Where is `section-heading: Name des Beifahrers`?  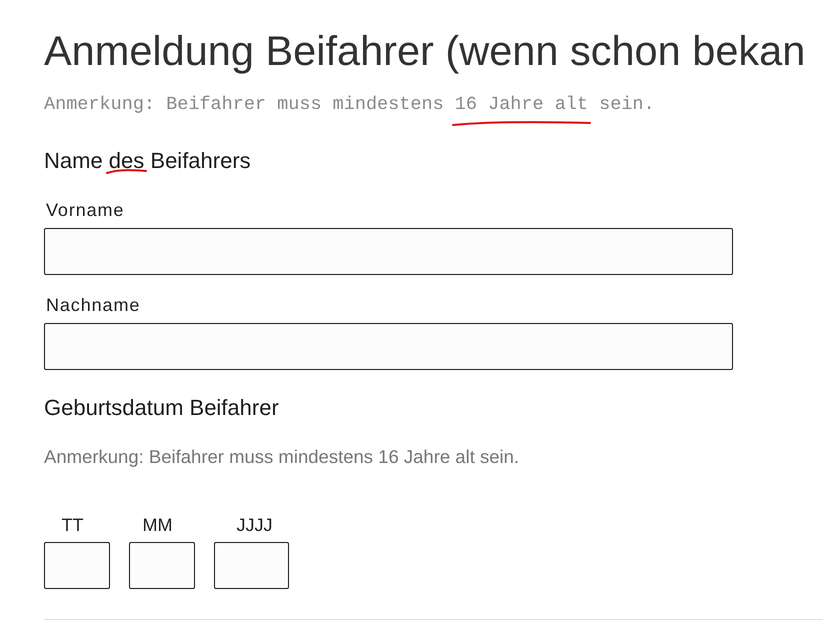 section-heading: Name des Beifahrers is located at coordinates (147, 161).